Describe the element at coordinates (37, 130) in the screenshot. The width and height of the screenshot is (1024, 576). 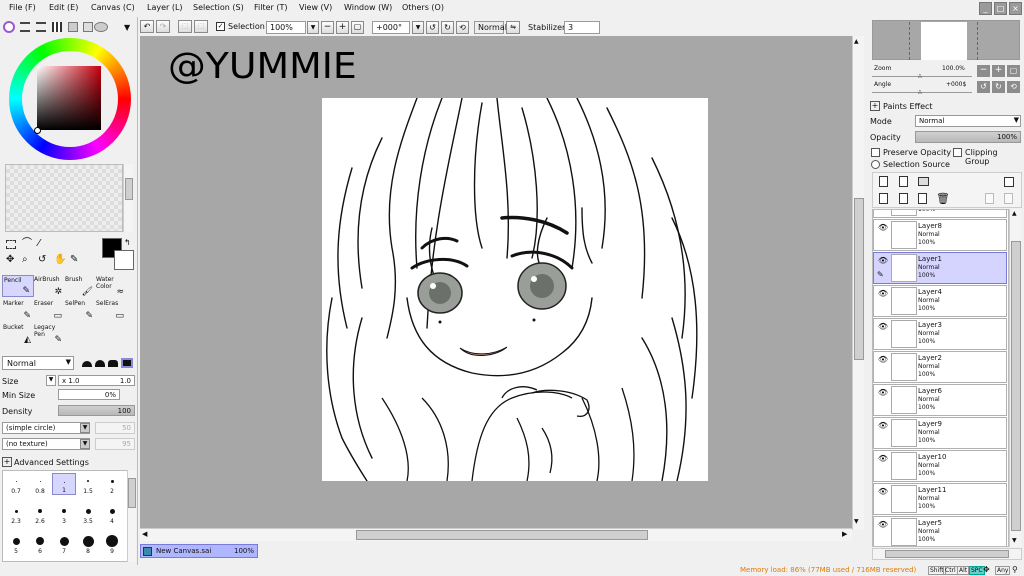
I see `color-picker-cursor` at that location.